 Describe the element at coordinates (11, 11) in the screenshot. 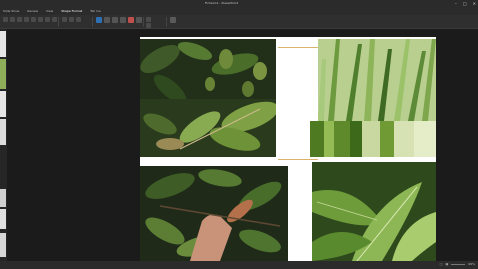

I see `menu-slide-show: Slide Show` at that location.